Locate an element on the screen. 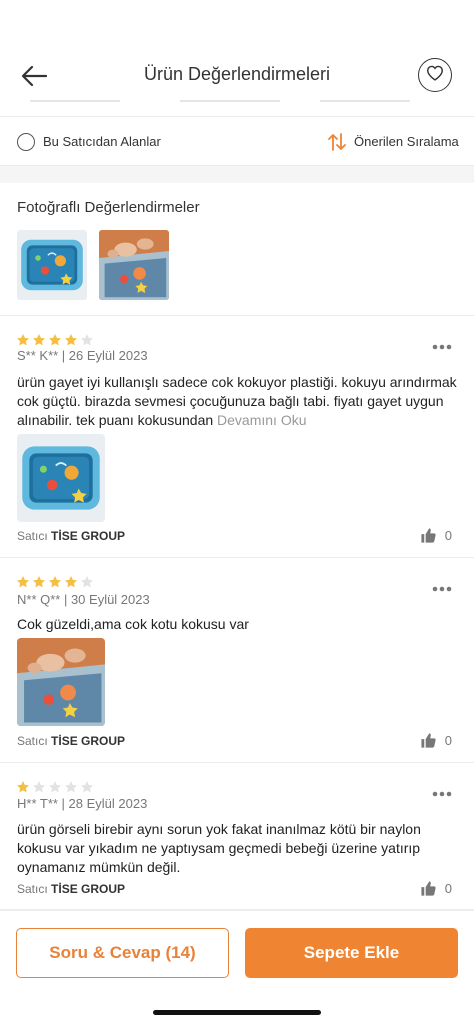  sort-button: Önerilen Sıralama is located at coordinates (406, 141).